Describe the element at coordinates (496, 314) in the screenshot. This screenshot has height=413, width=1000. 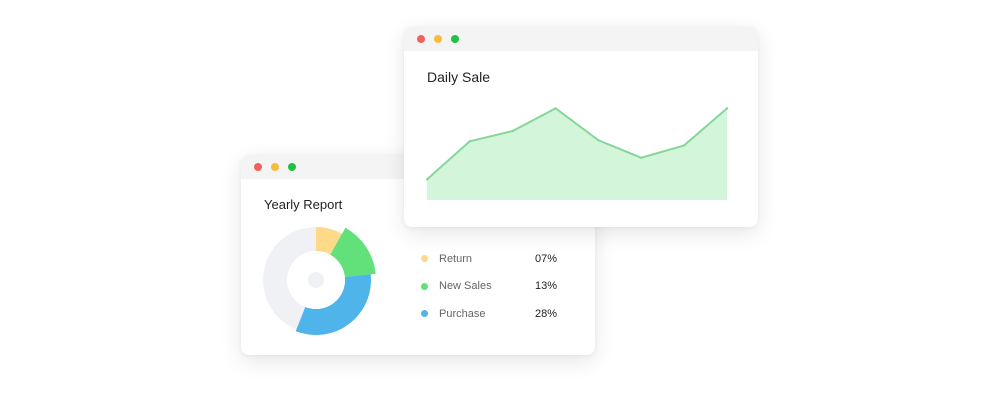
I see `legend-item-purchase: Purchase 28%` at that location.